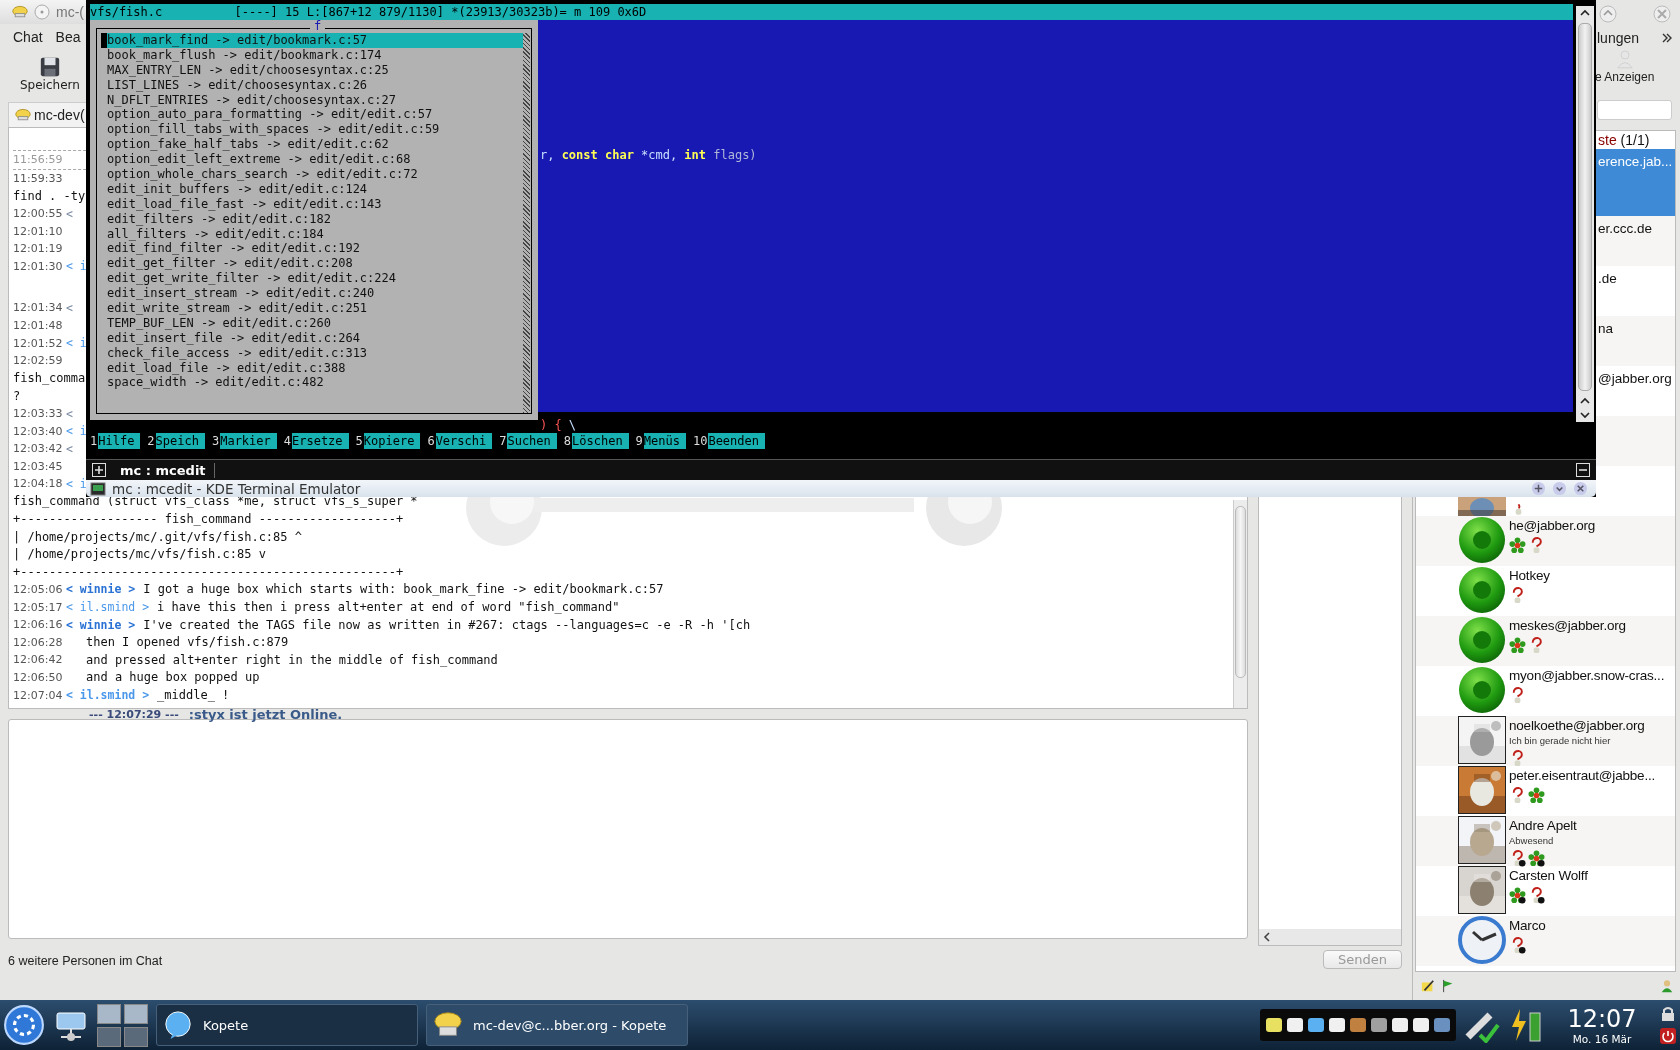 This screenshot has width=1680, height=1050. Describe the element at coordinates (1330, 937) in the screenshot. I see `horizontal-scrollbar` at that location.